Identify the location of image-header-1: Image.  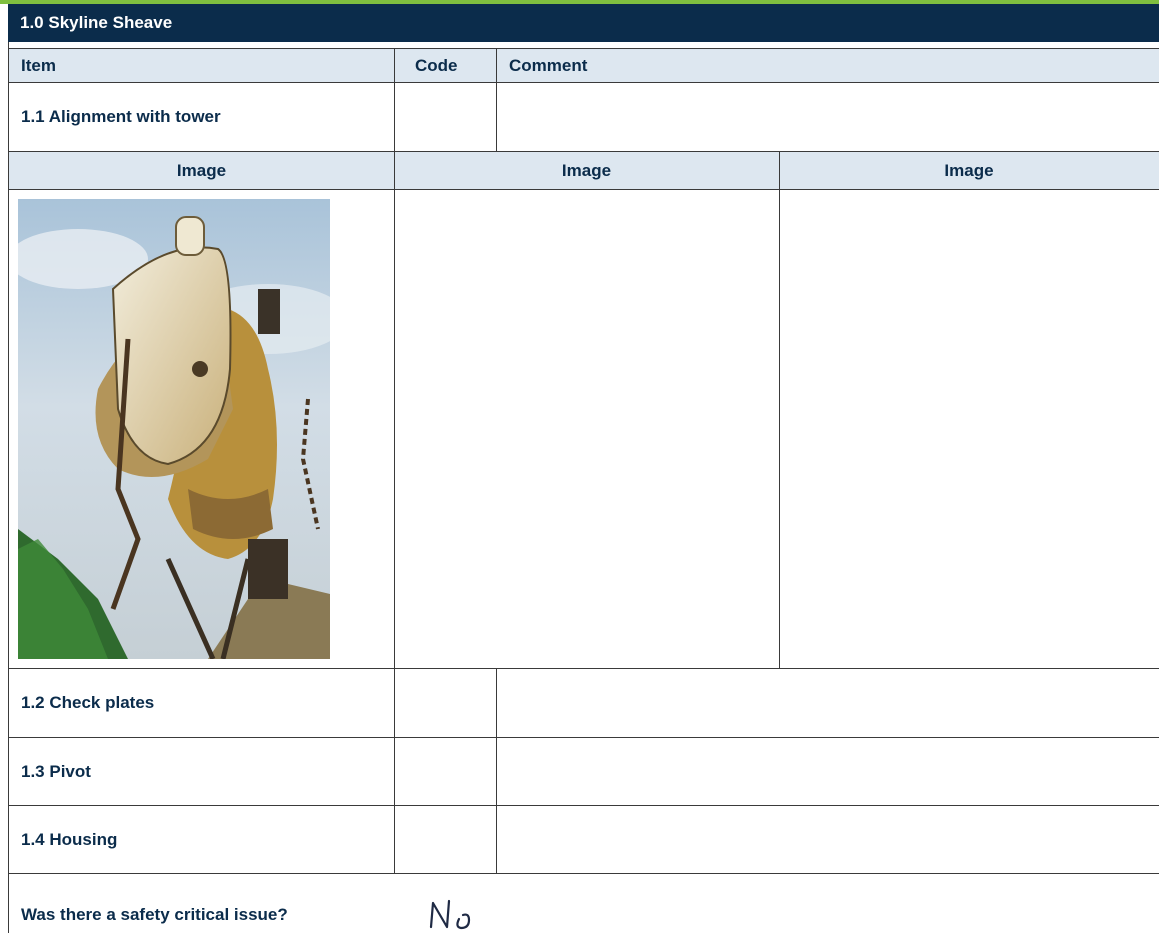
(201, 170).